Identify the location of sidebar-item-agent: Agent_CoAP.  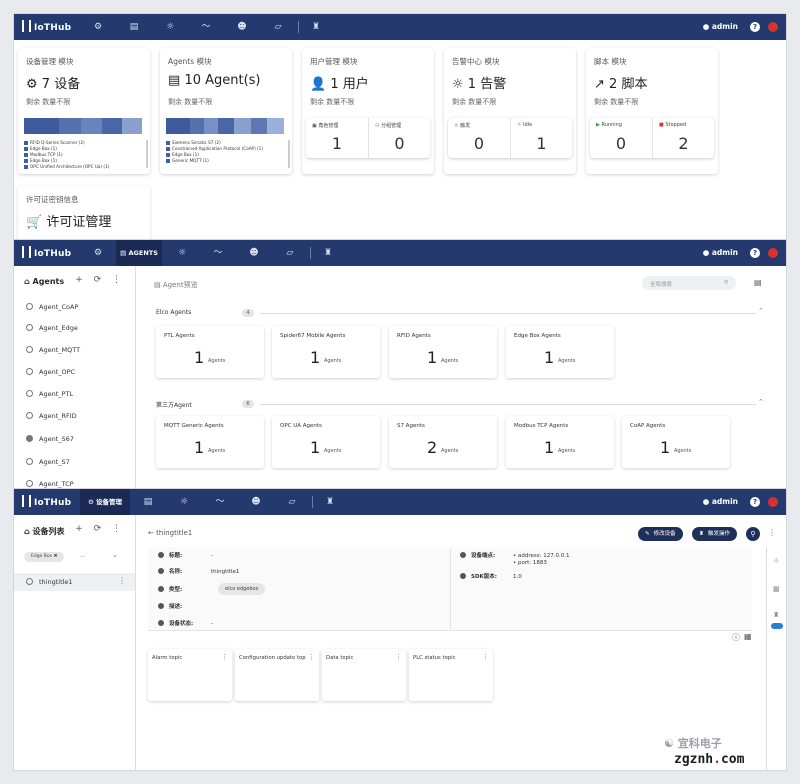
(52, 307).